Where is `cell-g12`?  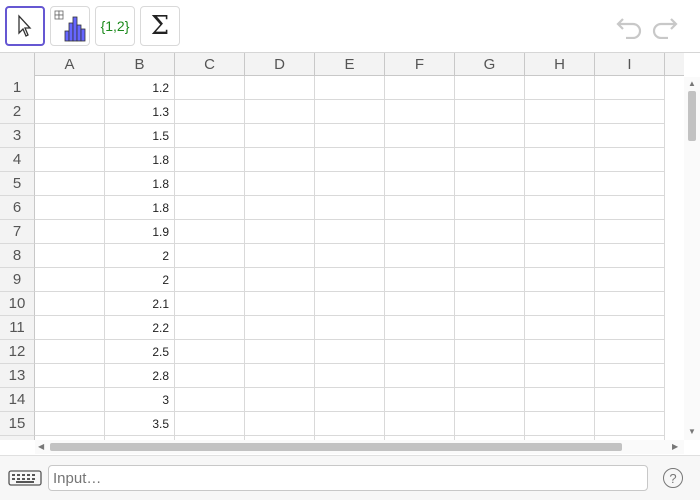
cell-g12 is located at coordinates (490, 352).